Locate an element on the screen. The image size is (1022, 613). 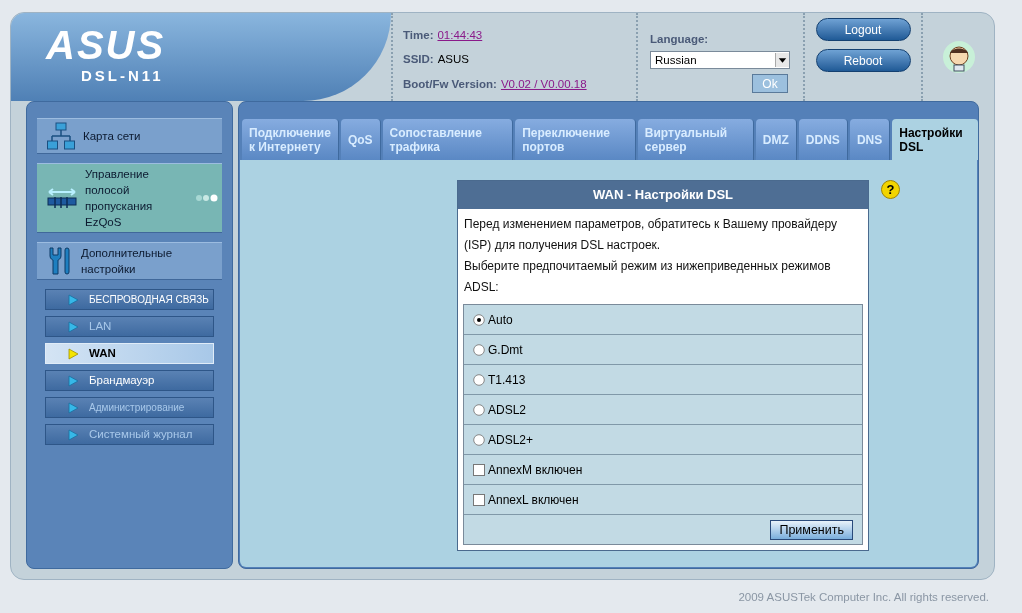
description-text: Перед изменением параметров, обратитесь к Вашему провайдеру (ISP) для получения DSL настроек. is located at coordinates (651, 235).